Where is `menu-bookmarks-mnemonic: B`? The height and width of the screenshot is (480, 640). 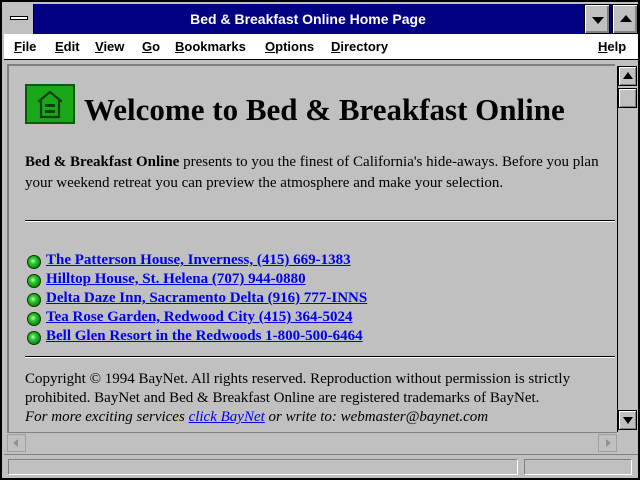
menu-bookmarks-mnemonic: B is located at coordinates (180, 46).